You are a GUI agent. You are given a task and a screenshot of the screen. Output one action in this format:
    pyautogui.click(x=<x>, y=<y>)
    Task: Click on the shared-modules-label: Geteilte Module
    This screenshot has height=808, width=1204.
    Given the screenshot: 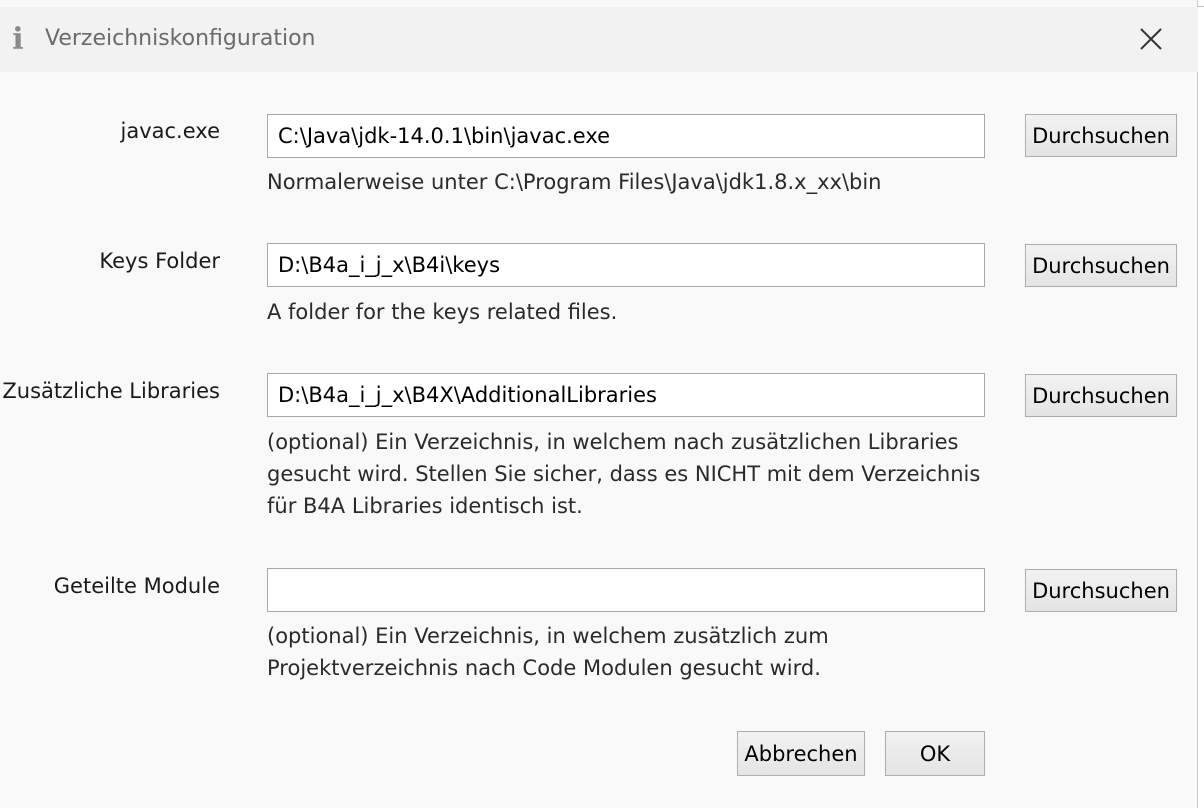 What is the action you would take?
    pyautogui.click(x=136, y=586)
    